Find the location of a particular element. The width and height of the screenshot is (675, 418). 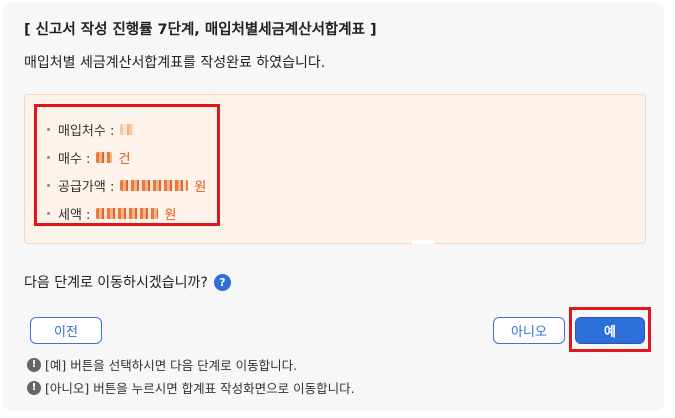

note-text: [아니오] 버튼을 누르시면 합계표 작성화면으로 이동합니다. is located at coordinates (200, 388).